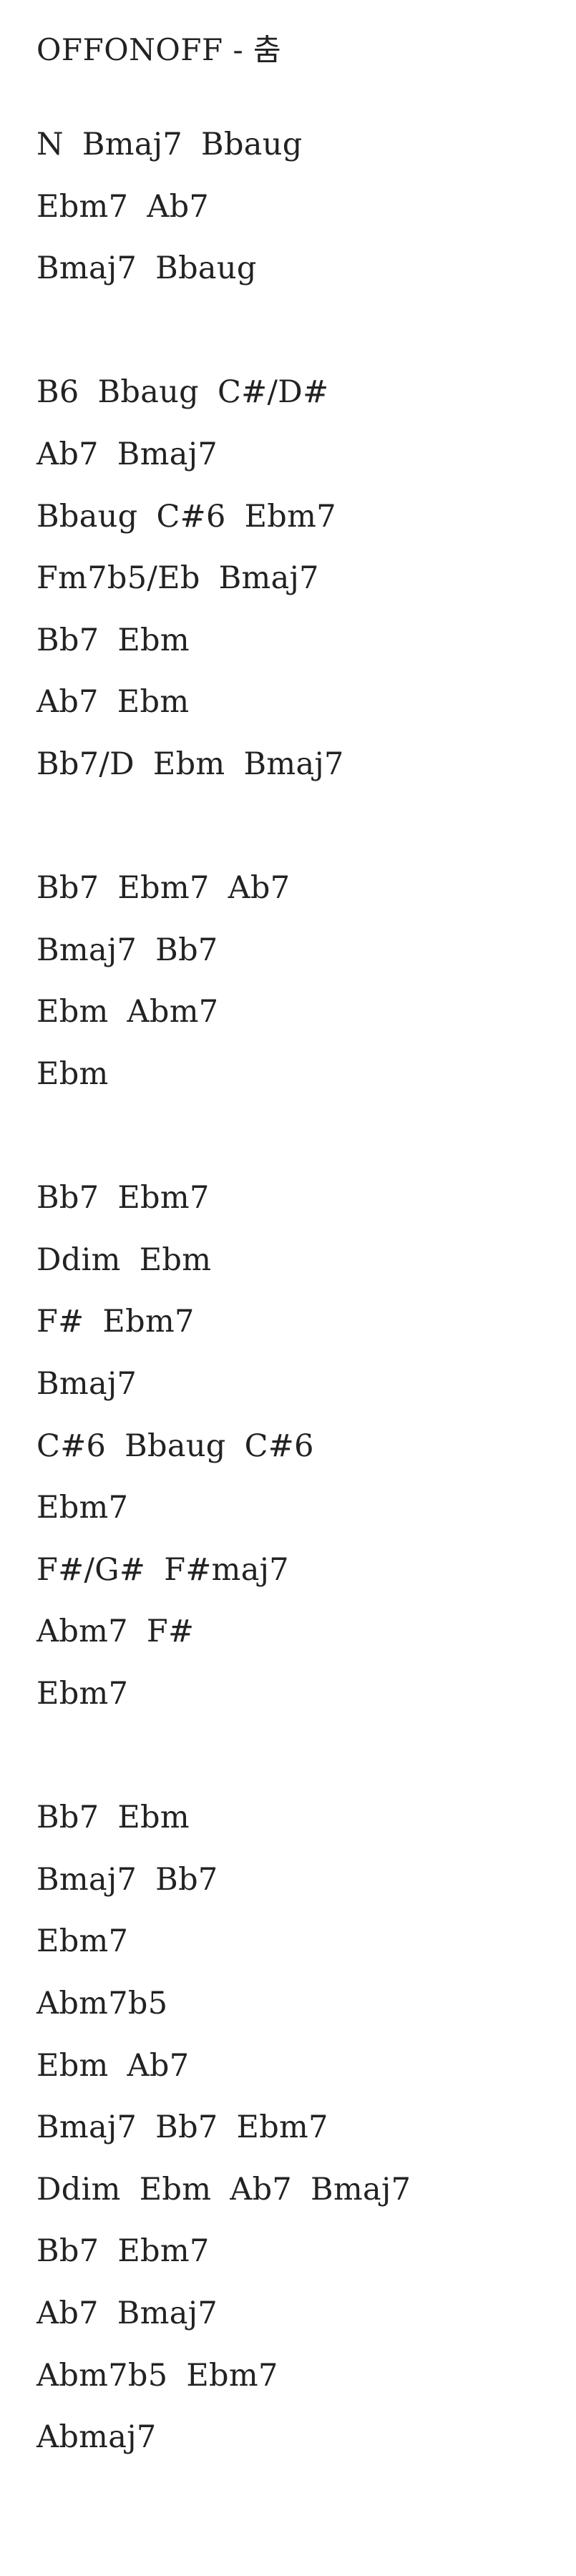 The width and height of the screenshot is (576, 2576). What do you see at coordinates (177, 578) in the screenshot?
I see `chord-line: Fm7b5/Eb Bmaj7` at bounding box center [177, 578].